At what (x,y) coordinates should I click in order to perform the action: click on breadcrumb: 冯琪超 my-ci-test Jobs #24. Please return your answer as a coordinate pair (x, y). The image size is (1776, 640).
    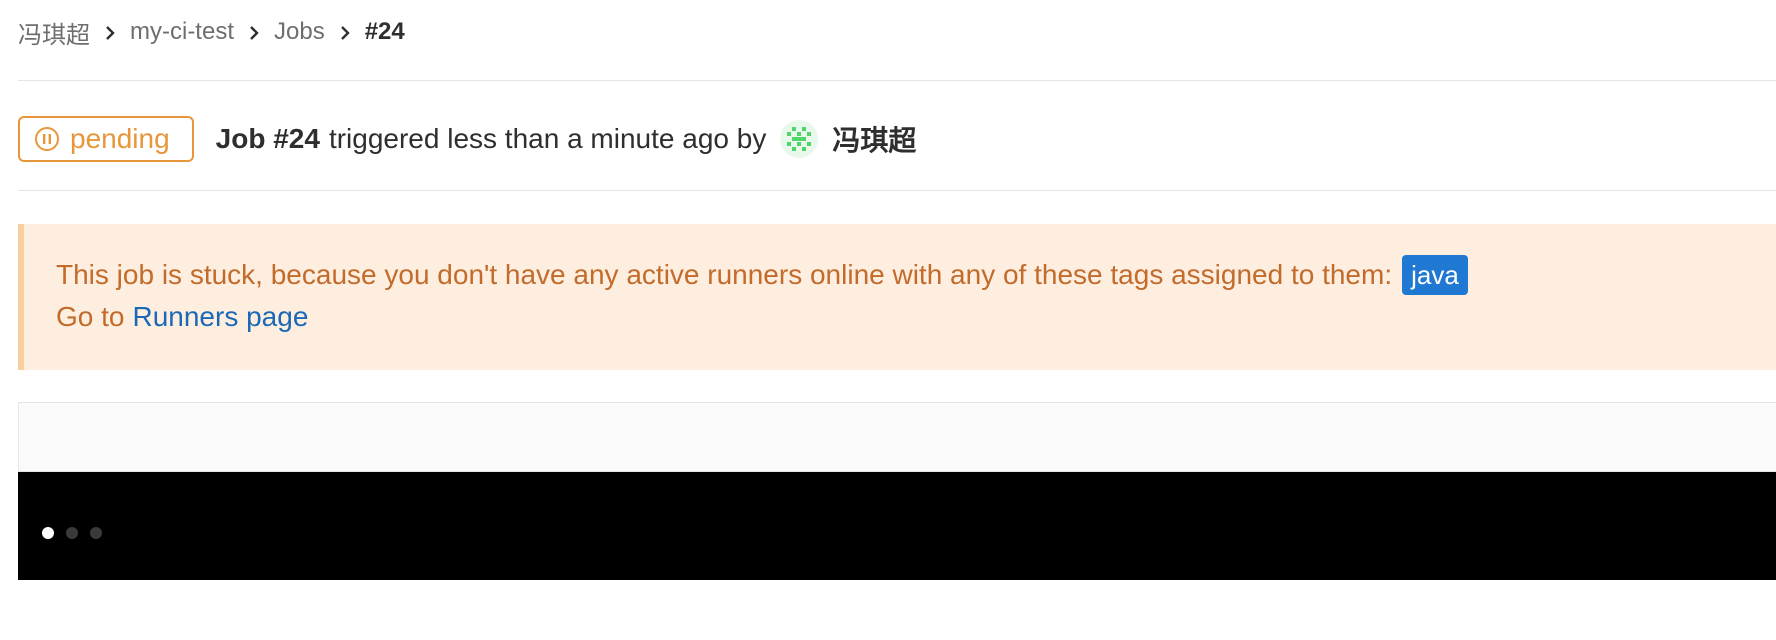
    Looking at the image, I should click on (211, 32).